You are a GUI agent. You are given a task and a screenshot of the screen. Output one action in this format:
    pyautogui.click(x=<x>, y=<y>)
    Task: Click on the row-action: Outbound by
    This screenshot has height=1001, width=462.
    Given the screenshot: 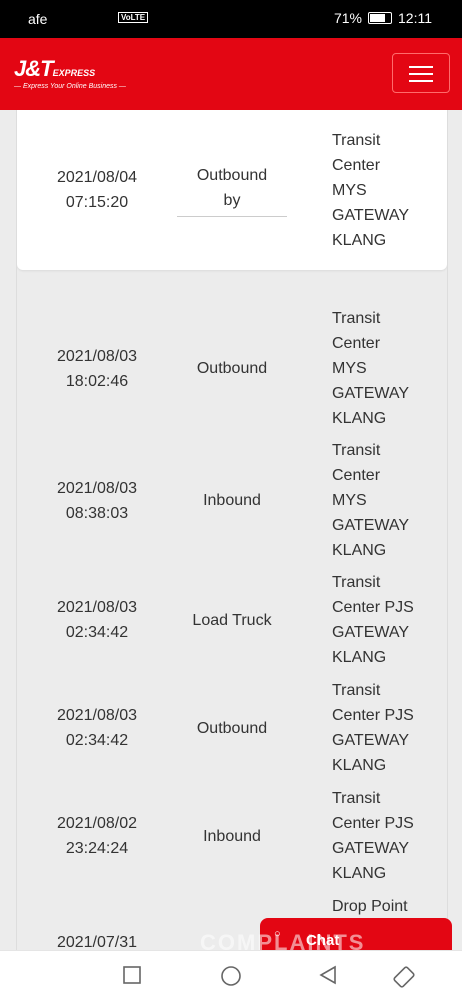 What is the action you would take?
    pyautogui.click(x=232, y=190)
    